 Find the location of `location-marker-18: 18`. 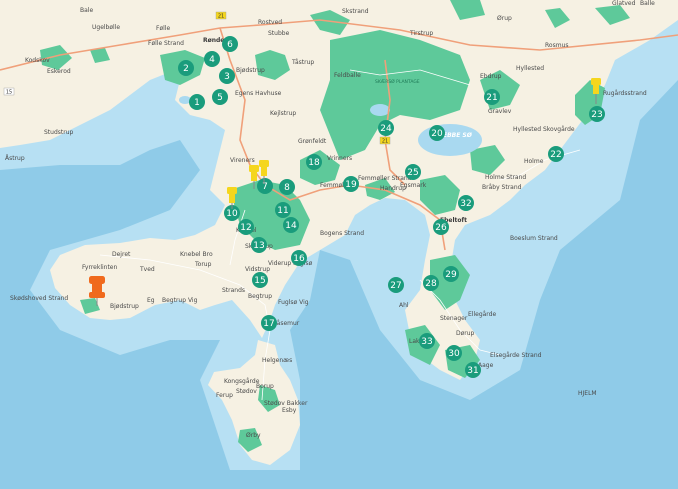

location-marker-18: 18 is located at coordinates (314, 162).